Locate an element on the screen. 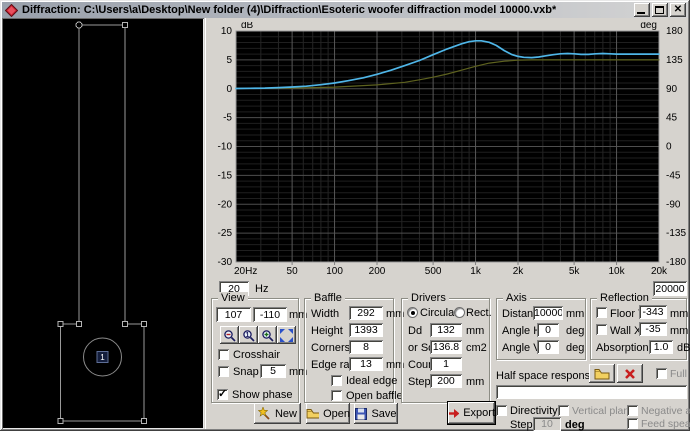 The width and height of the screenshot is (690, 431). half-space-clear-button is located at coordinates (630, 373).